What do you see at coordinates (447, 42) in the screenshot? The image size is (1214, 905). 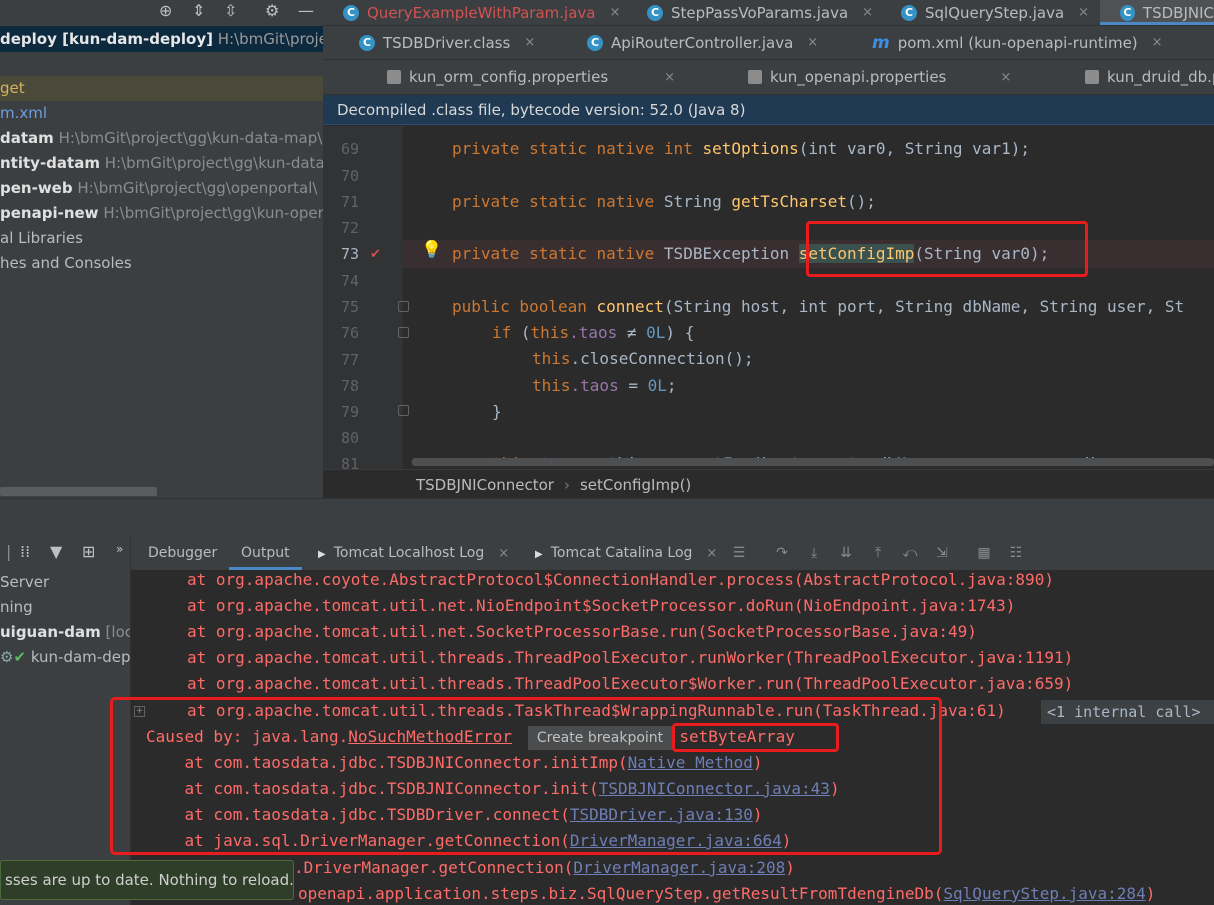 I see `tab-tsdb-driver: C TSDBDriver.class ×` at bounding box center [447, 42].